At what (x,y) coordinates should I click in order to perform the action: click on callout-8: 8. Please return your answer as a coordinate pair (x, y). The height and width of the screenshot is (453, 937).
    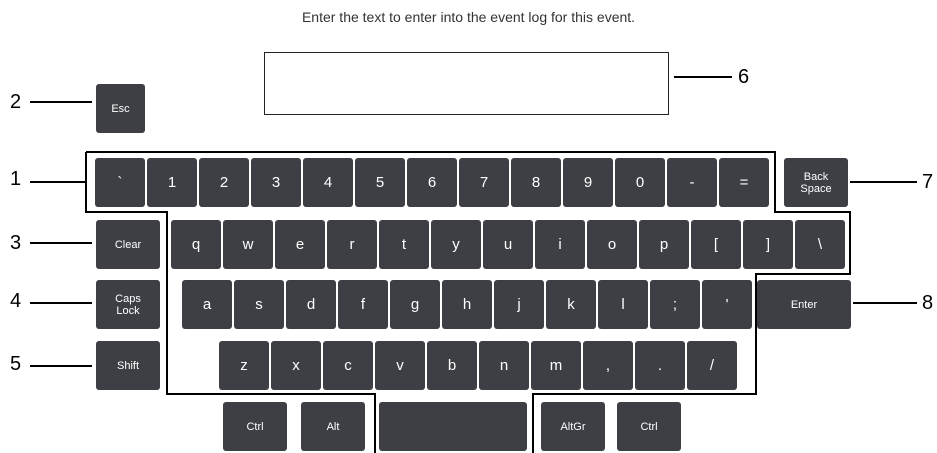
    Looking at the image, I should click on (928, 303).